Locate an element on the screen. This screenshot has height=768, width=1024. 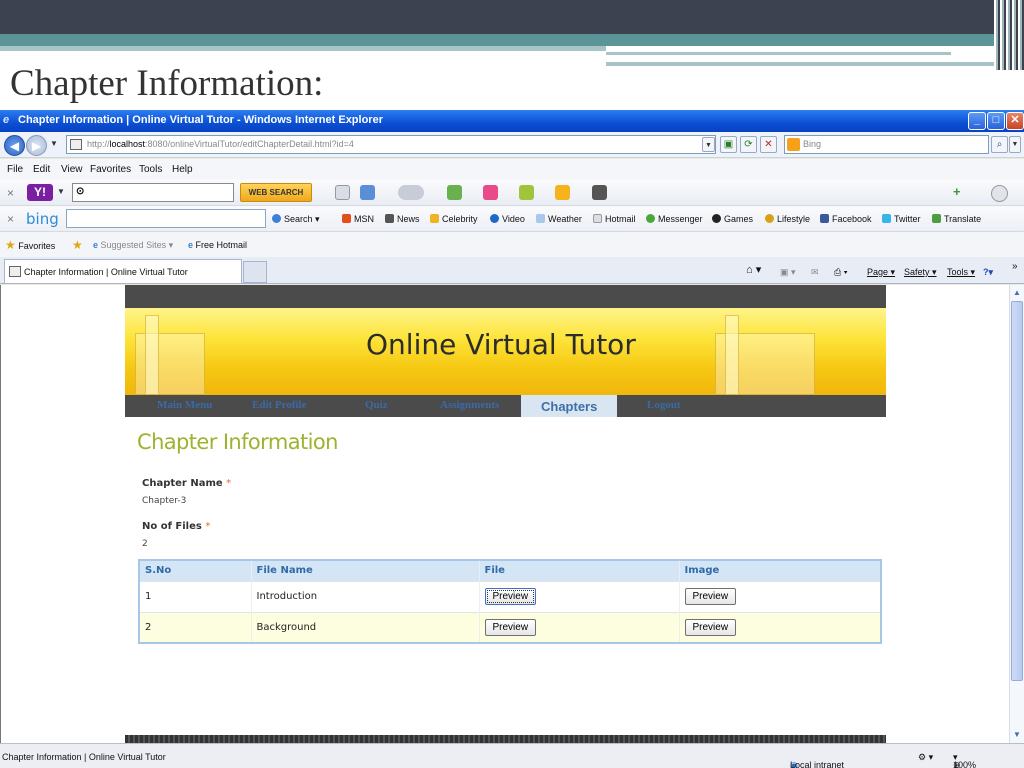
video-icon is located at coordinates (494, 218).